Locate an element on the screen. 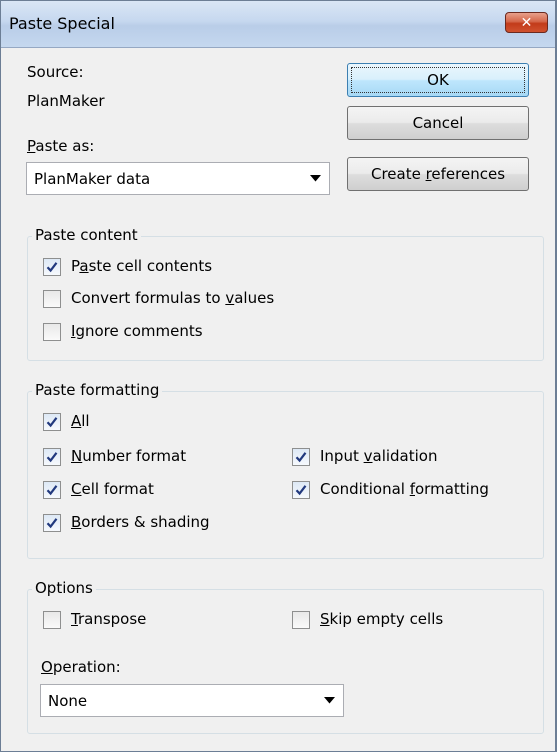 The image size is (557, 752). borders-shading-label: Borders & shading is located at coordinates (140, 522).